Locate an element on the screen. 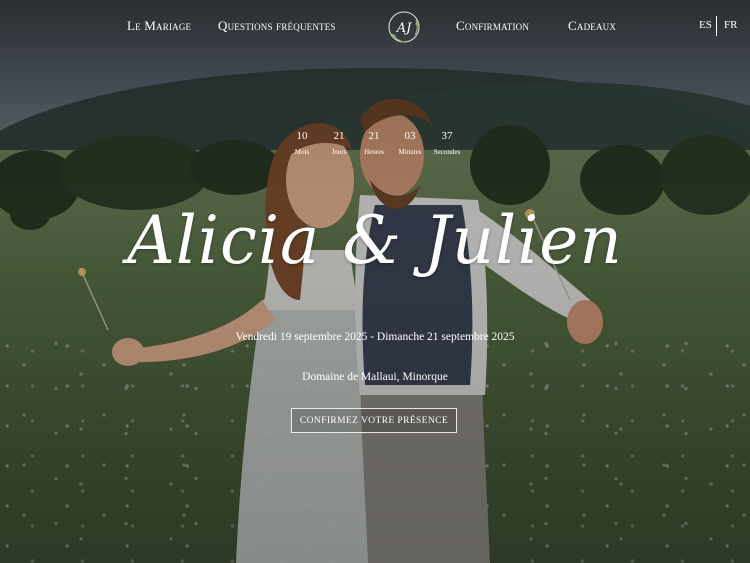  countdown-seconds: 37 Secondes is located at coordinates (447, 143).